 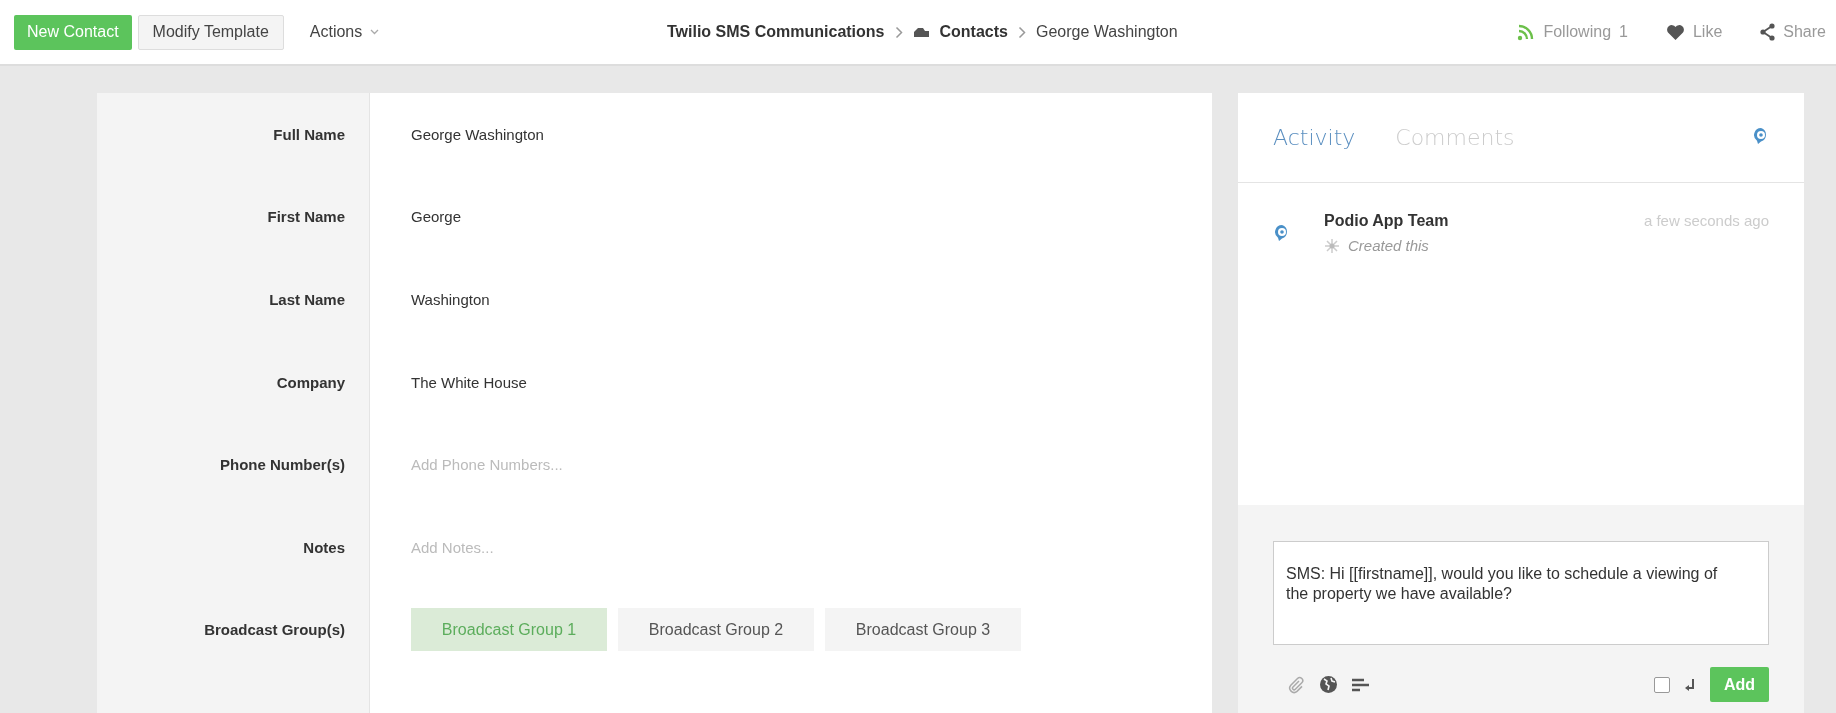 What do you see at coordinates (1675, 32) in the screenshot?
I see `heart-icon` at bounding box center [1675, 32].